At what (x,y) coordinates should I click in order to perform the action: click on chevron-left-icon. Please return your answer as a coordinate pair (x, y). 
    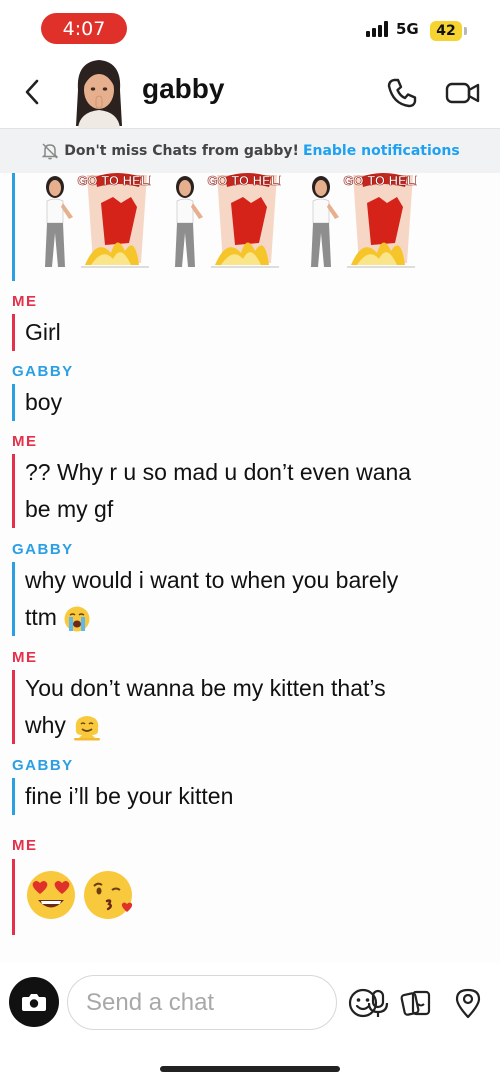
    Looking at the image, I should click on (32, 92).